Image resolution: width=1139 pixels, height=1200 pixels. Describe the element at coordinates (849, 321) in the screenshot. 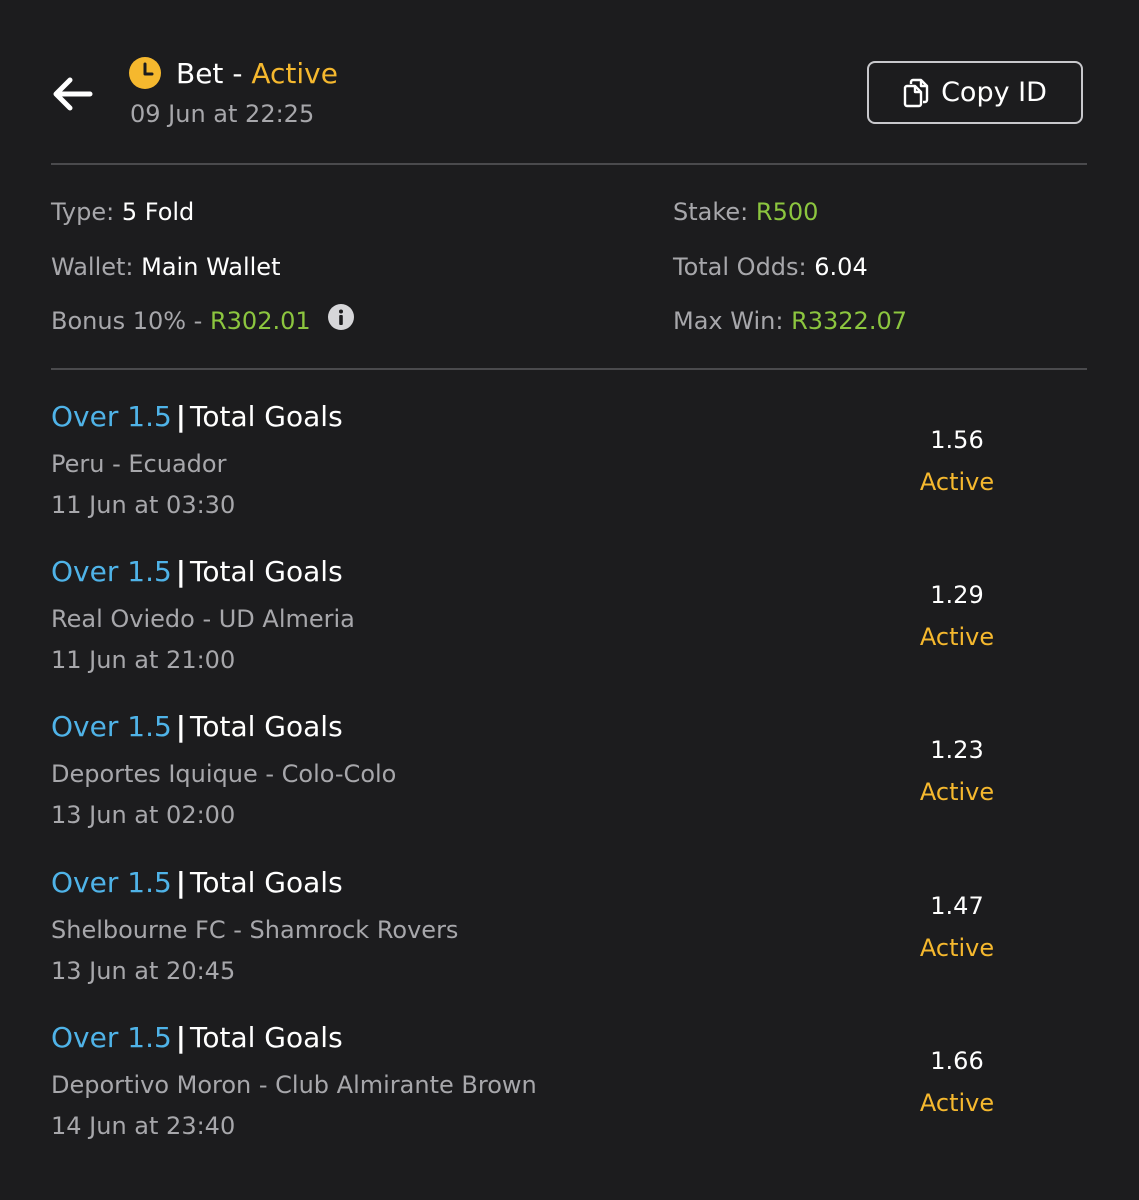

I see `max-win-value: R3322.07` at that location.